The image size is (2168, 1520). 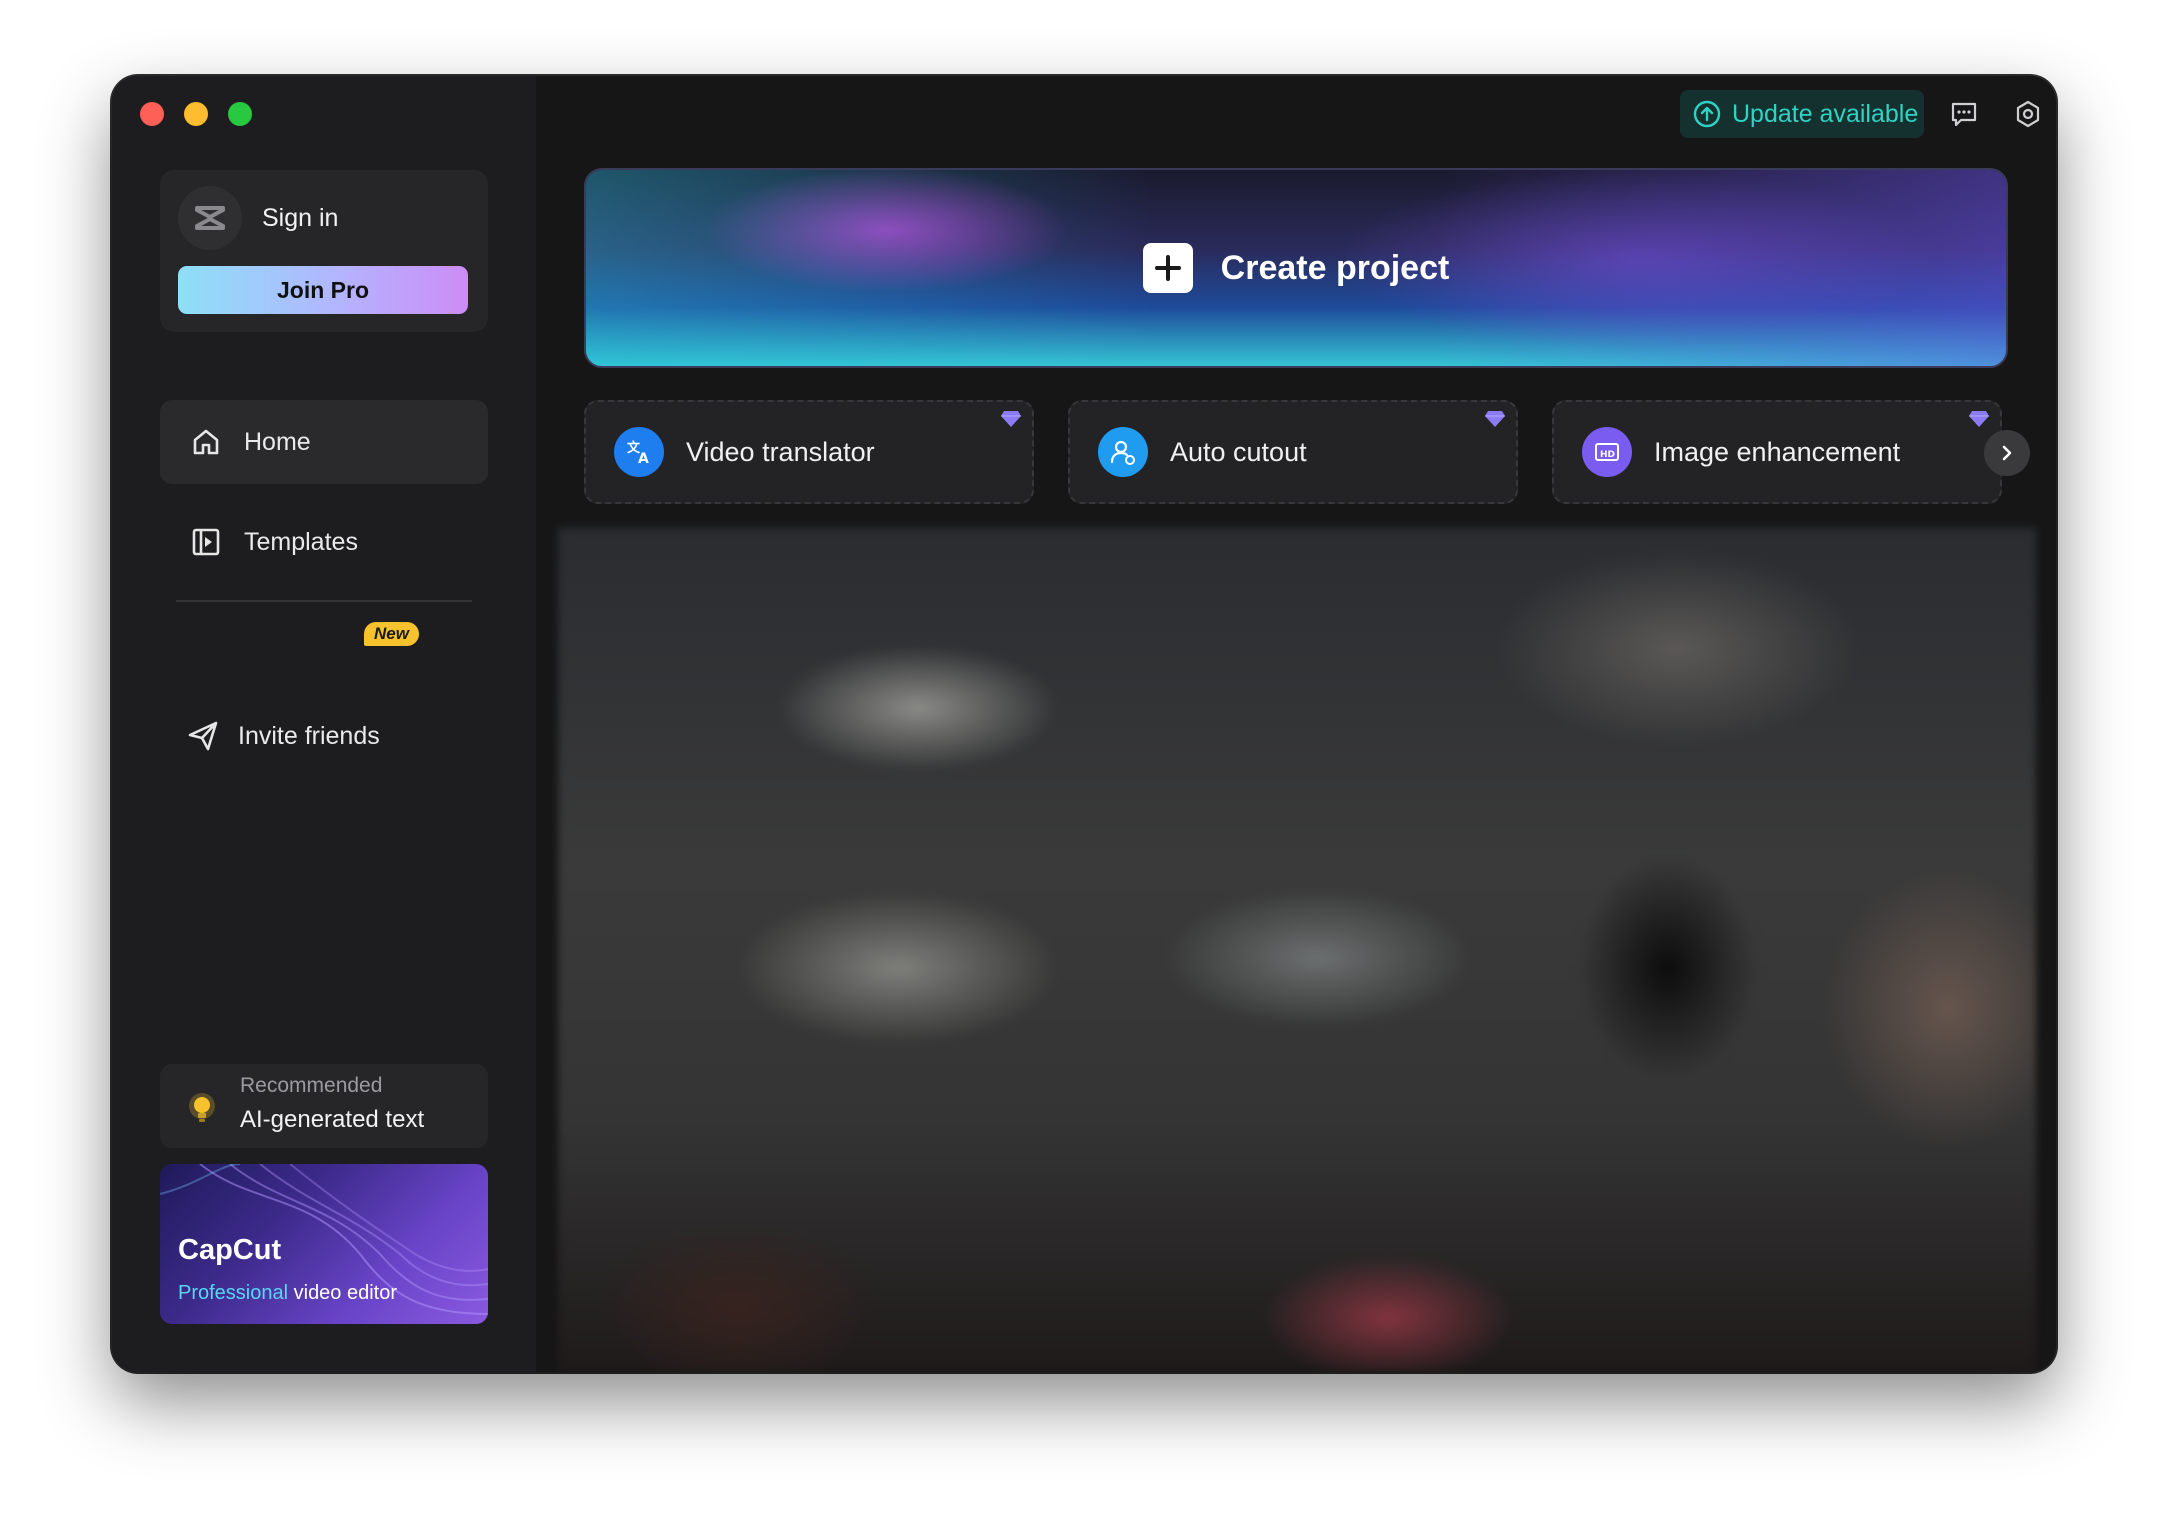 I want to click on arrow-up-circle-icon, so click(x=1707, y=114).